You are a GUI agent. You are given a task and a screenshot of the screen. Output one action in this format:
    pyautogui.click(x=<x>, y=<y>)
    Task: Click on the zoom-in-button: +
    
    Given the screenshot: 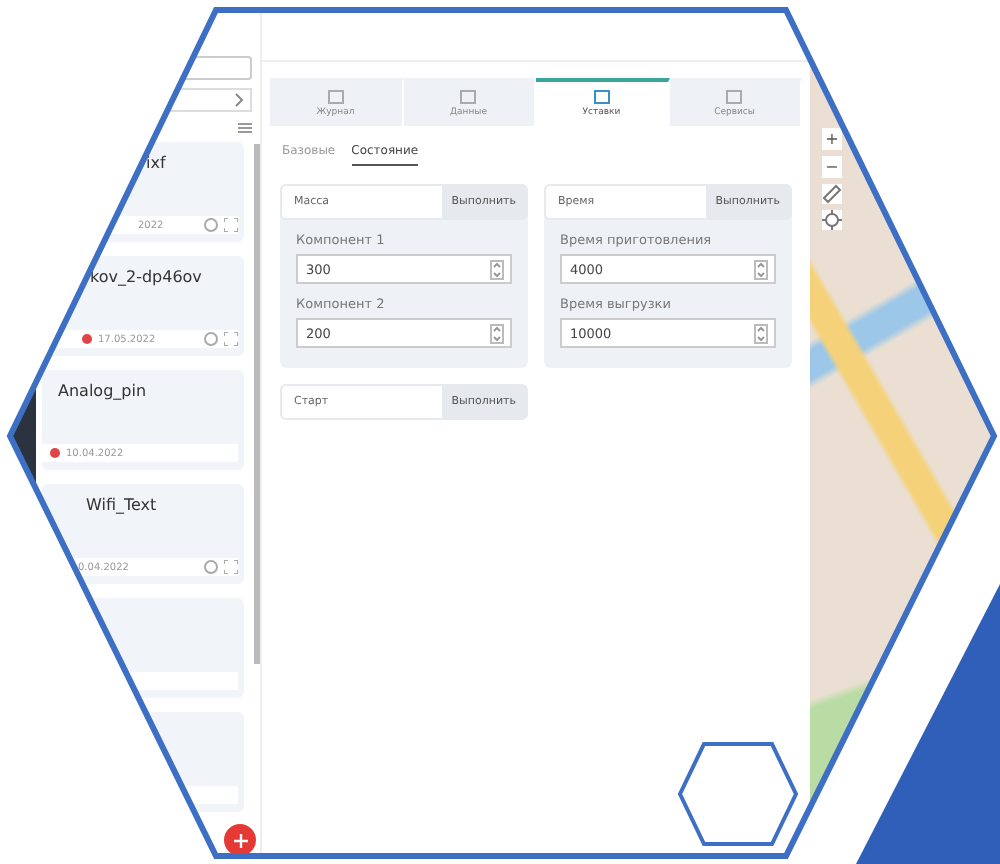 What is the action you would take?
    pyautogui.click(x=832, y=139)
    